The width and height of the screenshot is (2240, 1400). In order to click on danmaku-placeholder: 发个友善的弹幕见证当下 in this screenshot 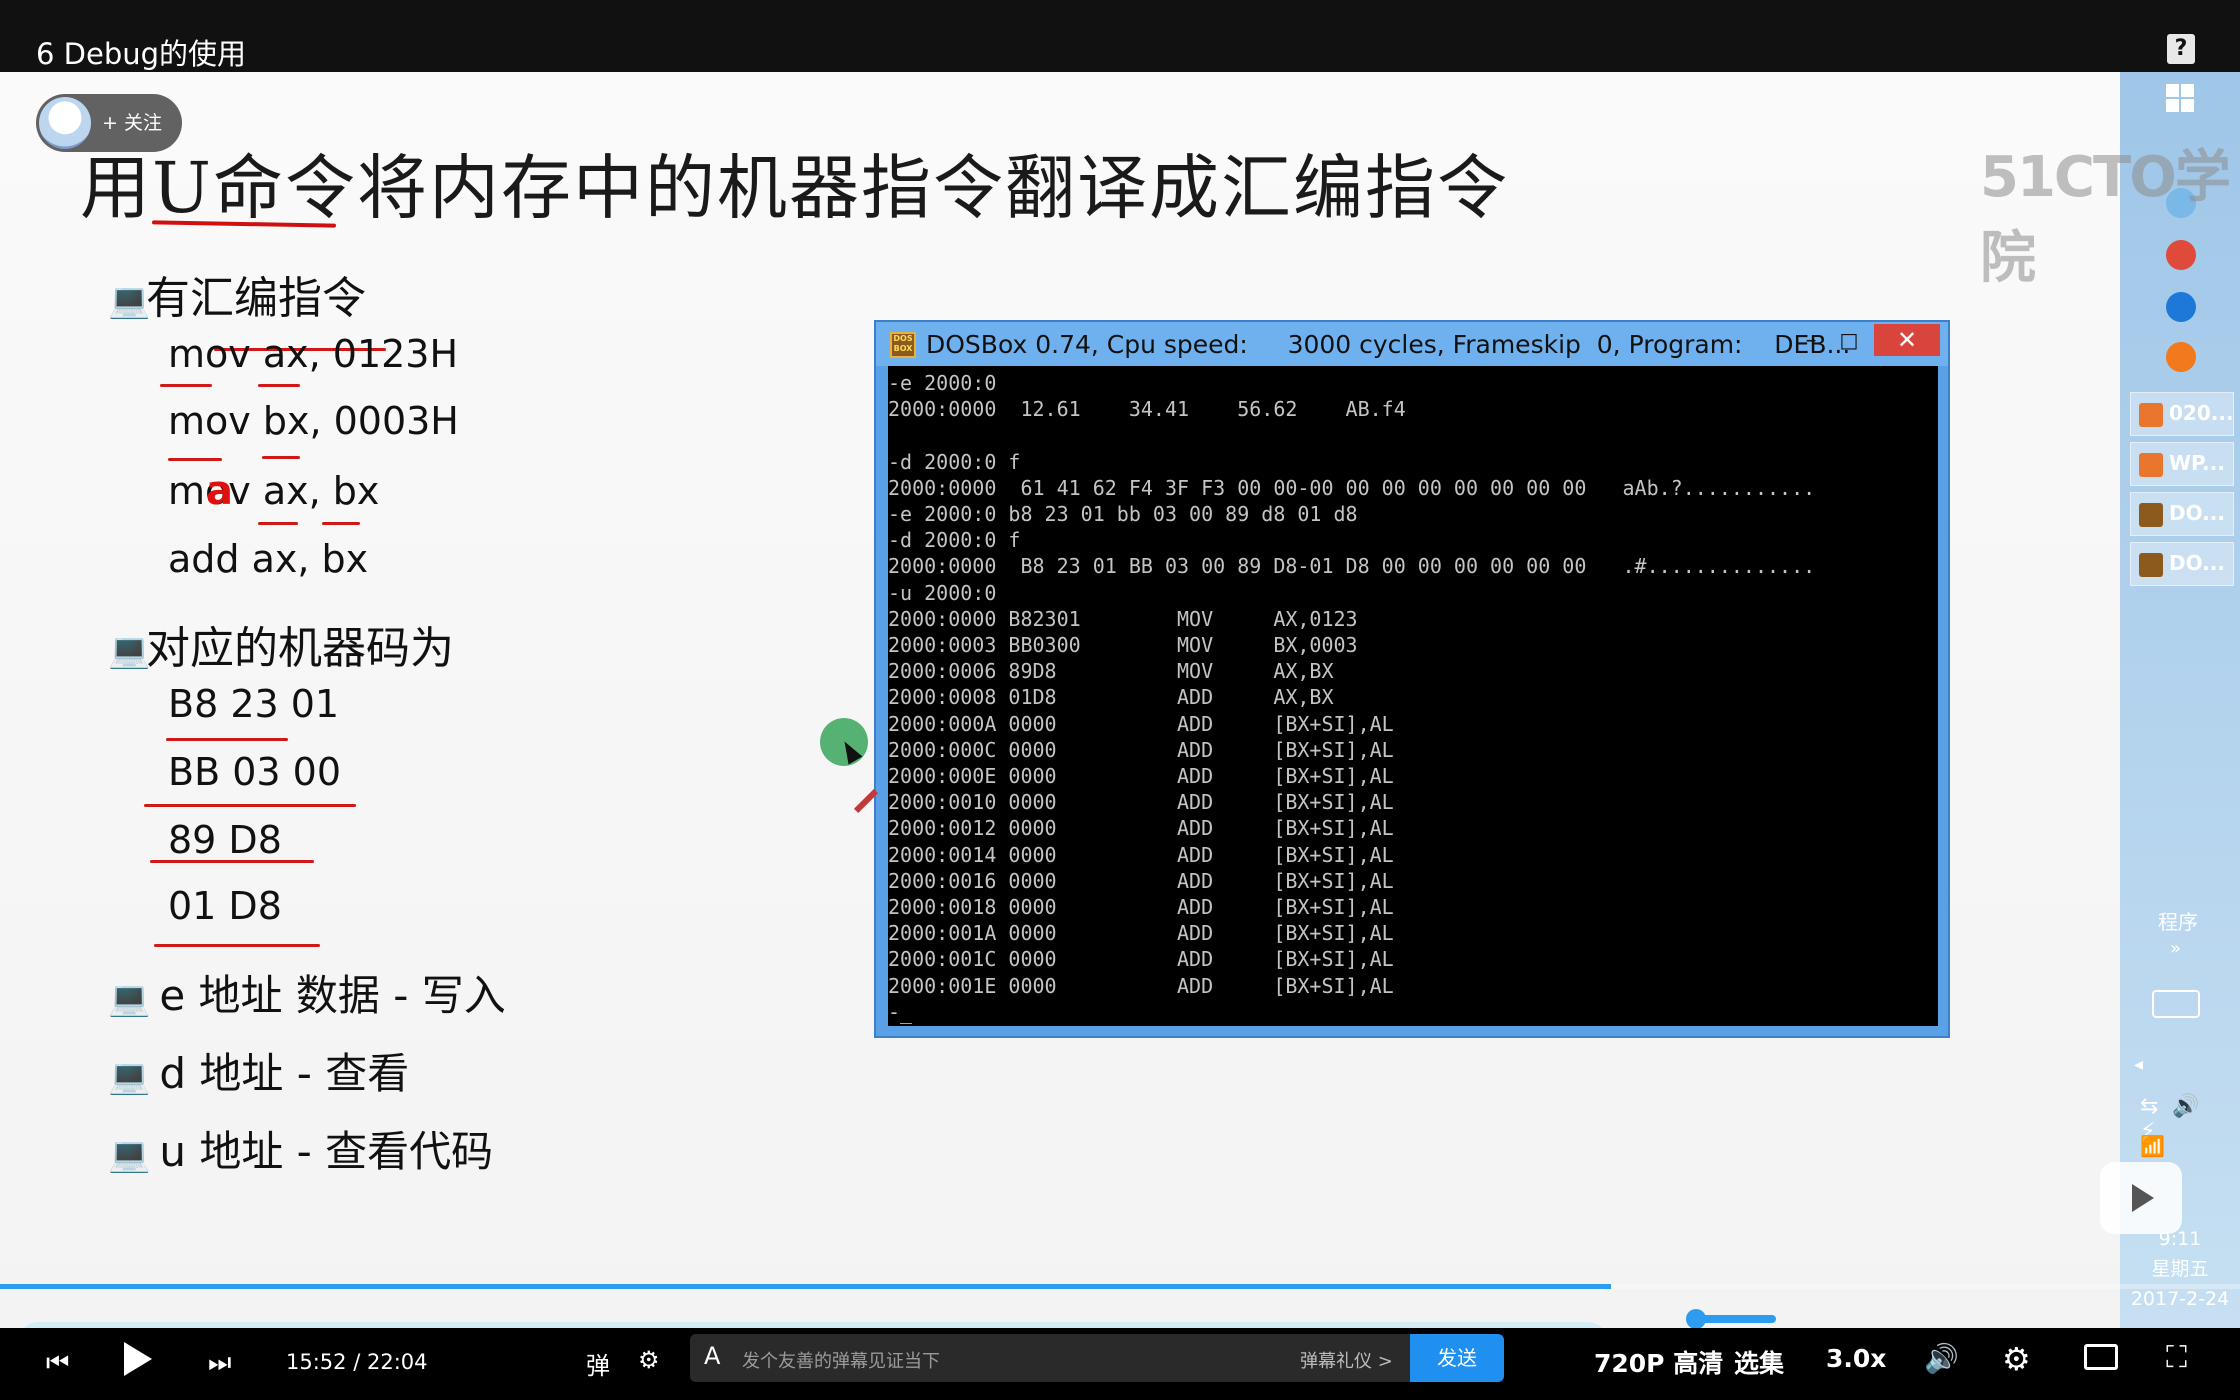, I will do `click(841, 1360)`.